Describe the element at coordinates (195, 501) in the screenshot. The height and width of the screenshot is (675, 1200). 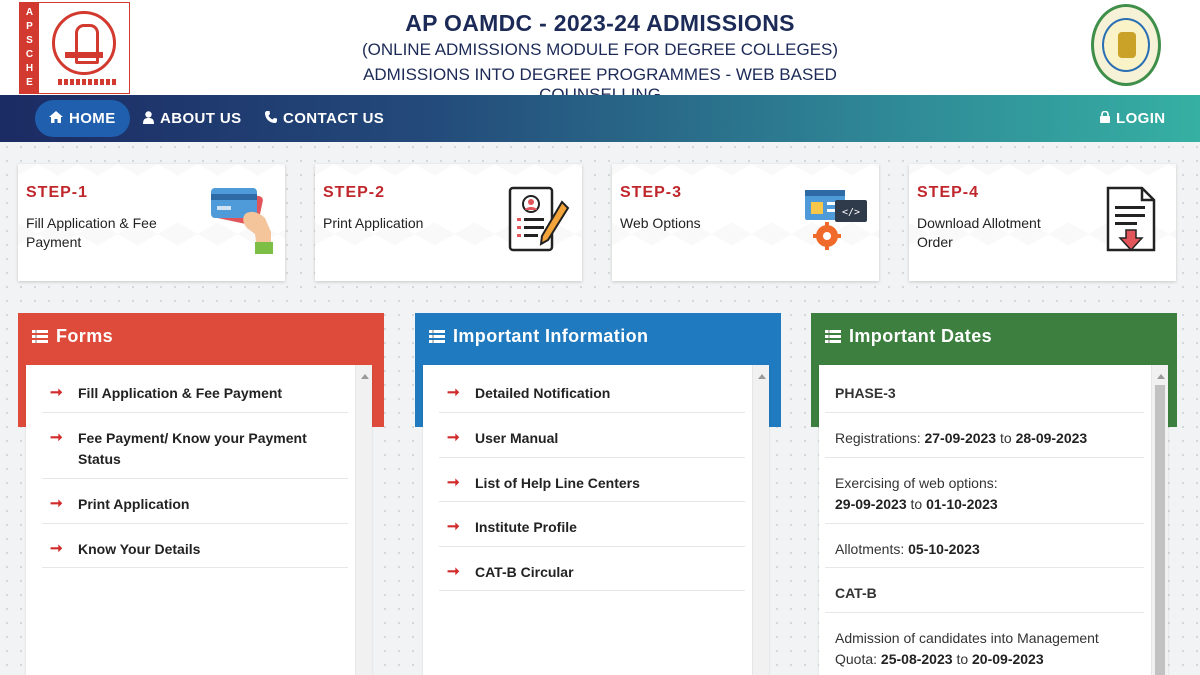
I see `forms-link-print-application: ➞ Print Application` at that location.